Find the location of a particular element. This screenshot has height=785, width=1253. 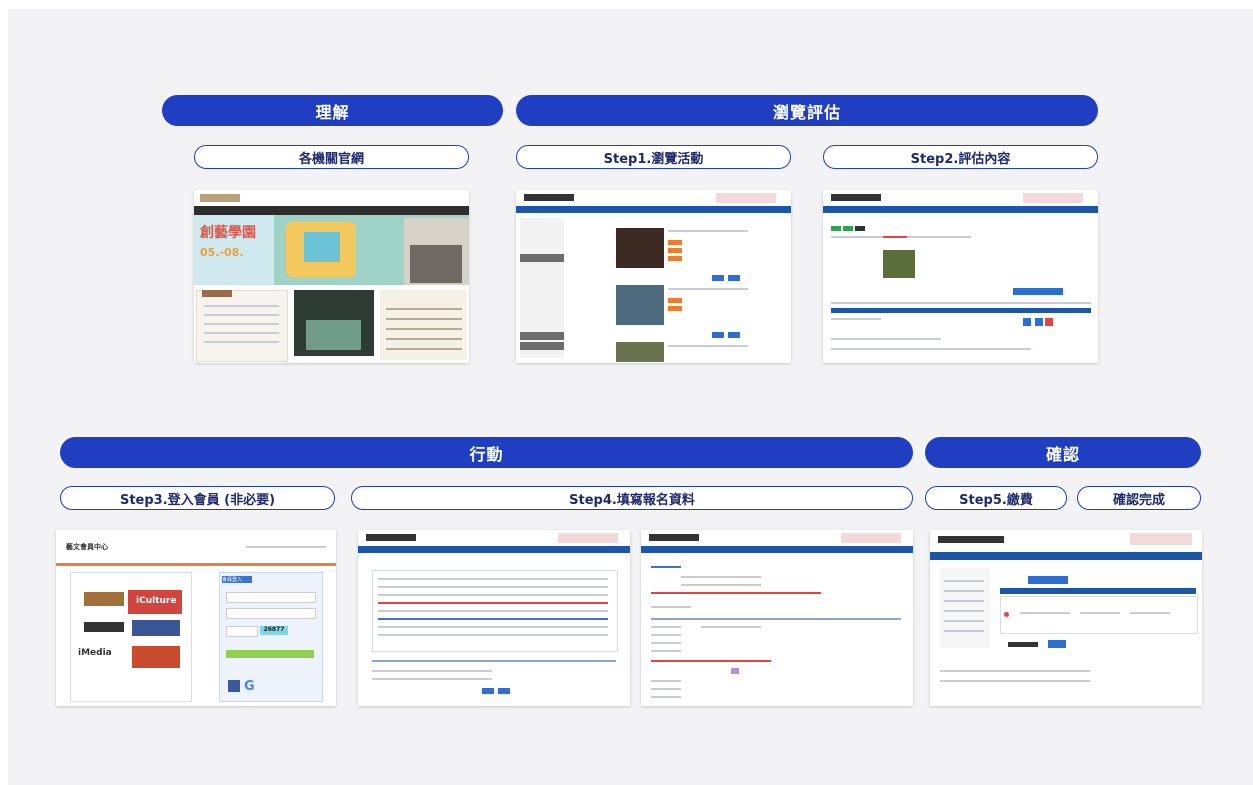

phase-browse-evaluate: 瀏覽評估 is located at coordinates (807, 110).